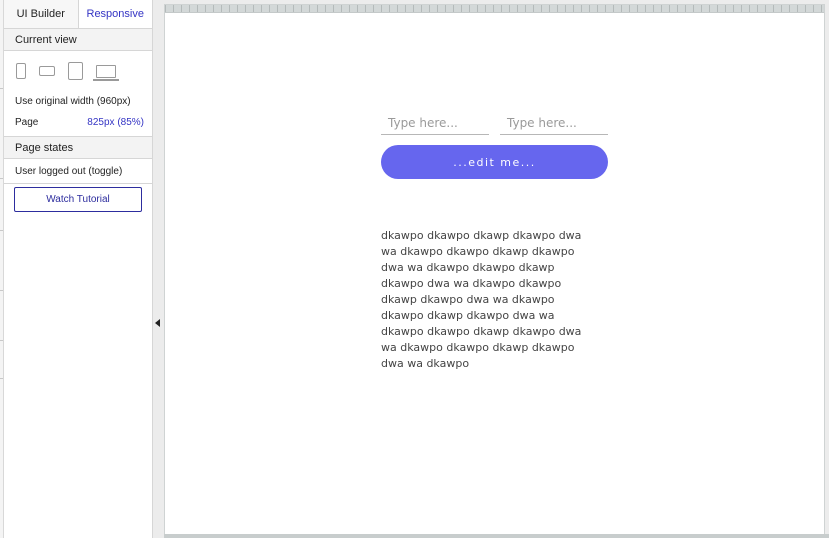 The image size is (829, 538). Describe the element at coordinates (78, 148) in the screenshot. I see `page-states-heading: Page states` at that location.